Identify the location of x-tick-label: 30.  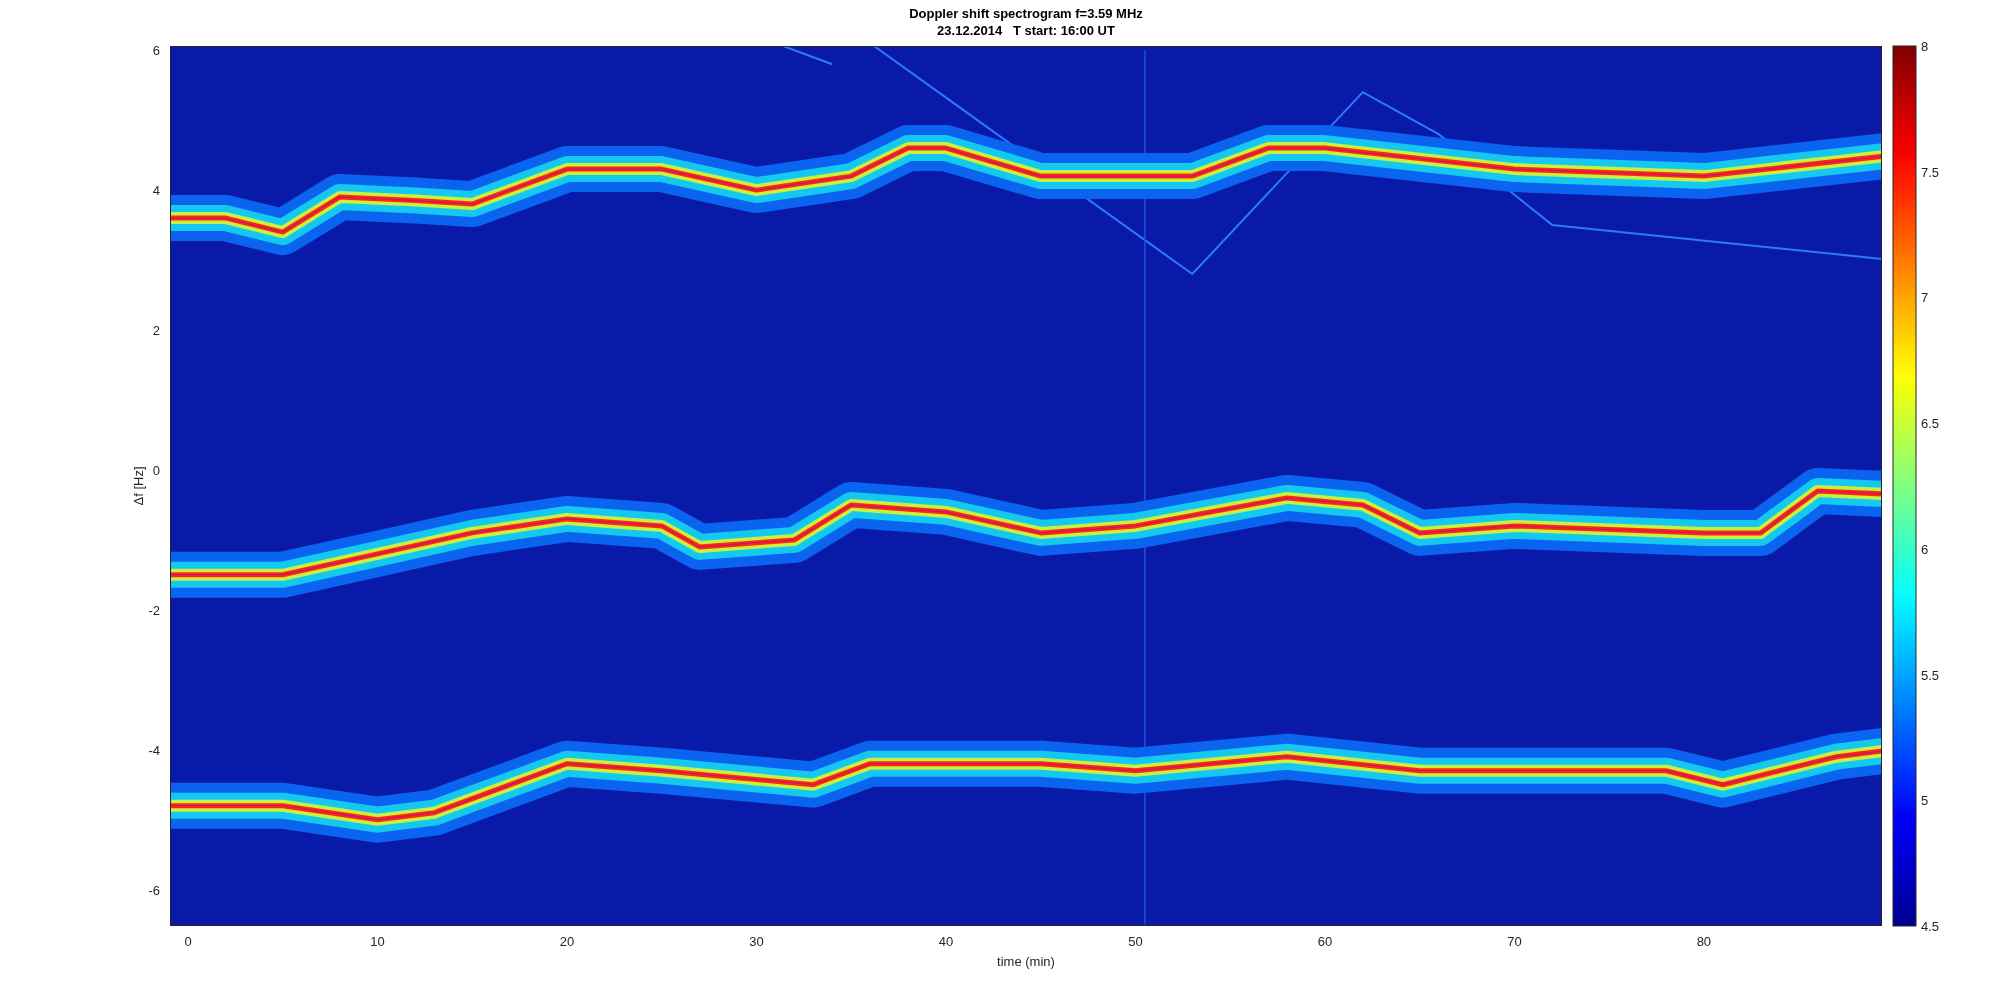
(756, 941).